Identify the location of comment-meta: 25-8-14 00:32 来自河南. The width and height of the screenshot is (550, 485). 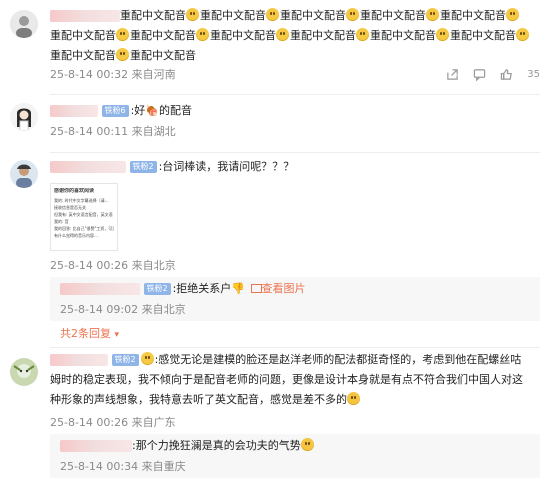
(113, 74).